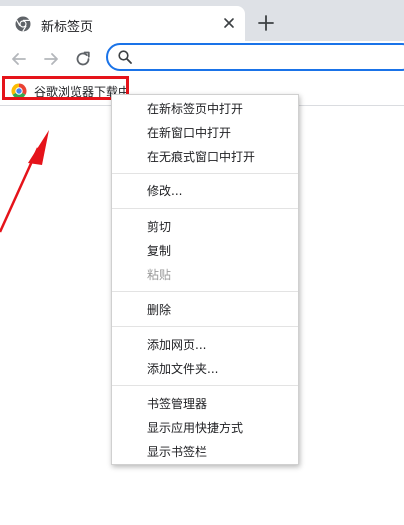 This screenshot has width=404, height=525. Describe the element at coordinates (125, 57) in the screenshot. I see `search-icon` at that location.